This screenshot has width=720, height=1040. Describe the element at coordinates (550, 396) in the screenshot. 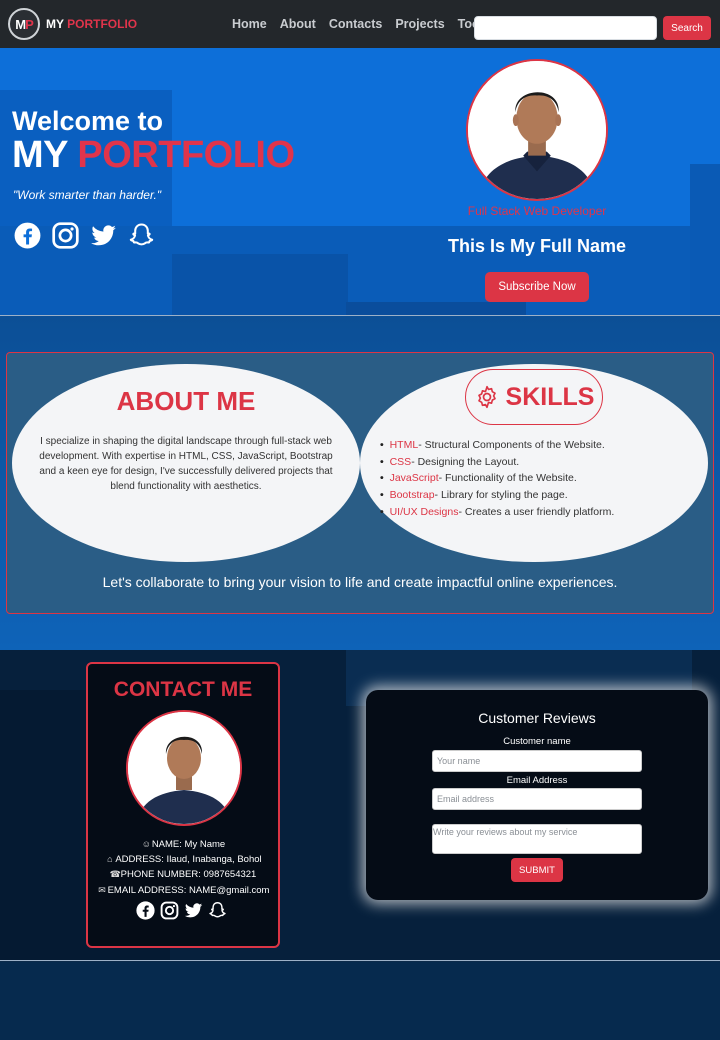

I see `skills-title: SKILLS` at that location.